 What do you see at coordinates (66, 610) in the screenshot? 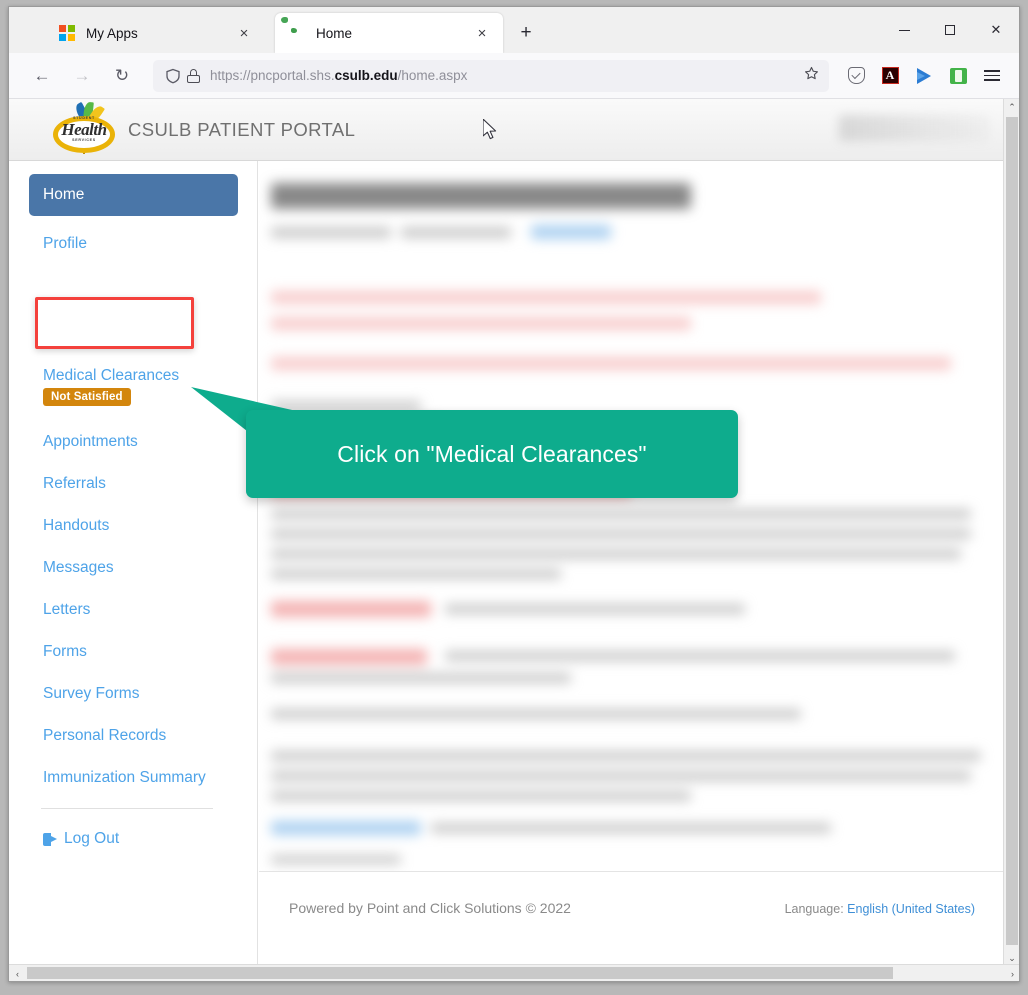
I see `sidebar-item-letters: Letters` at bounding box center [66, 610].